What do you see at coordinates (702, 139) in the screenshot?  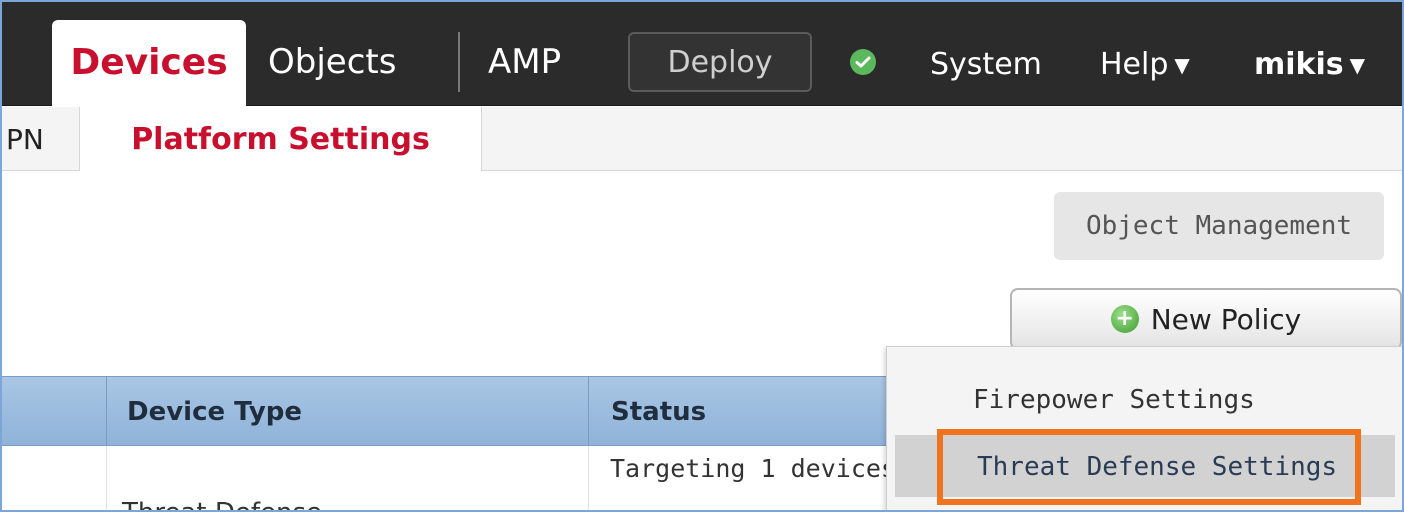 I see `sub-tab-bar: PN Platform Settings` at bounding box center [702, 139].